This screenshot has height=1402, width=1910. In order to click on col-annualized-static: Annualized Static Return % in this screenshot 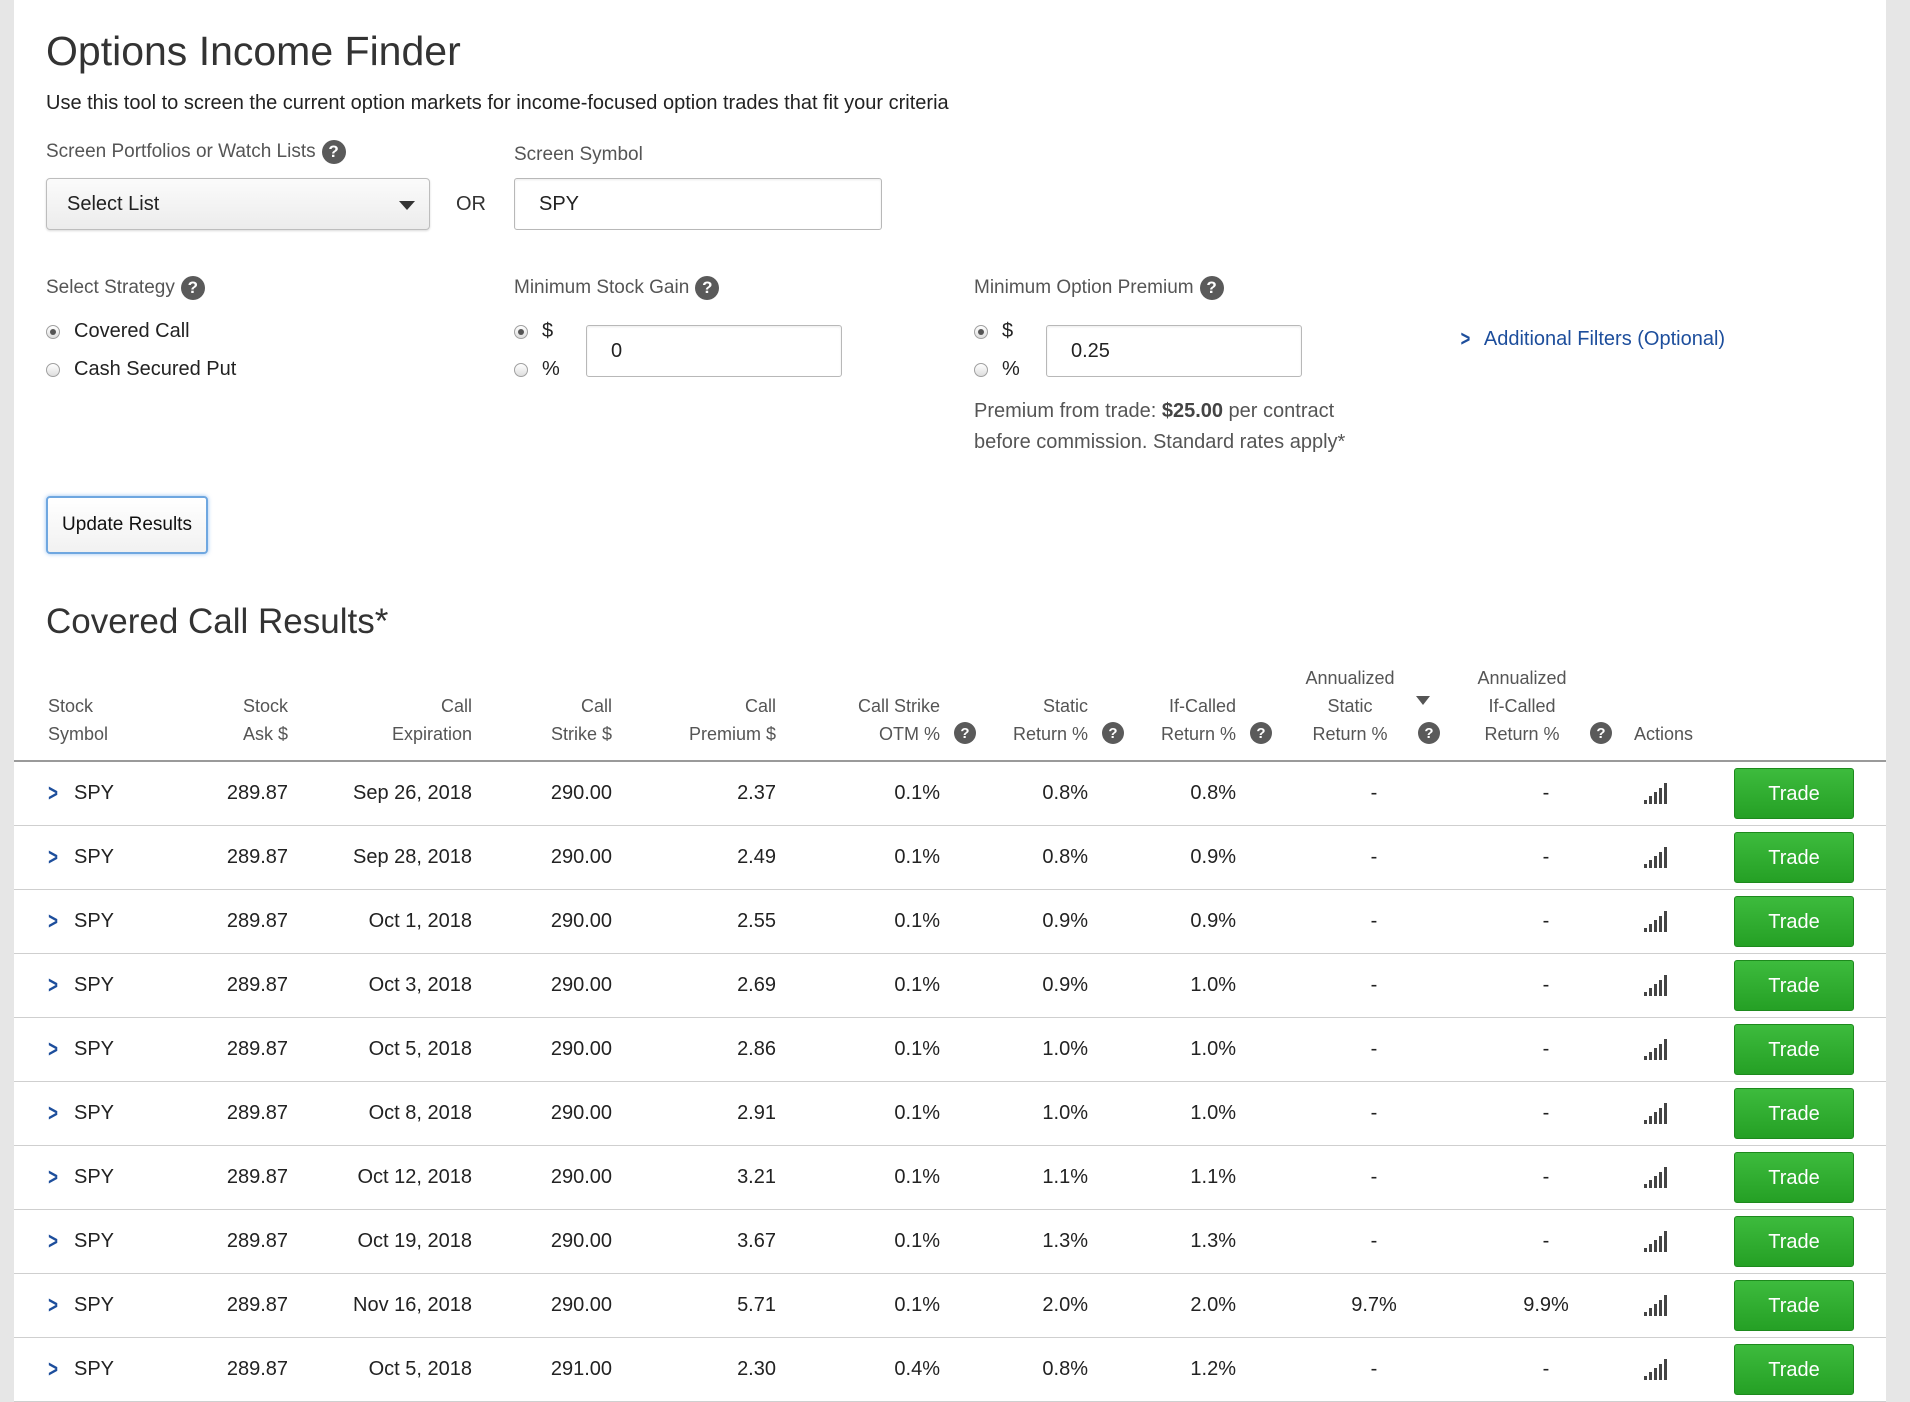, I will do `click(1350, 706)`.